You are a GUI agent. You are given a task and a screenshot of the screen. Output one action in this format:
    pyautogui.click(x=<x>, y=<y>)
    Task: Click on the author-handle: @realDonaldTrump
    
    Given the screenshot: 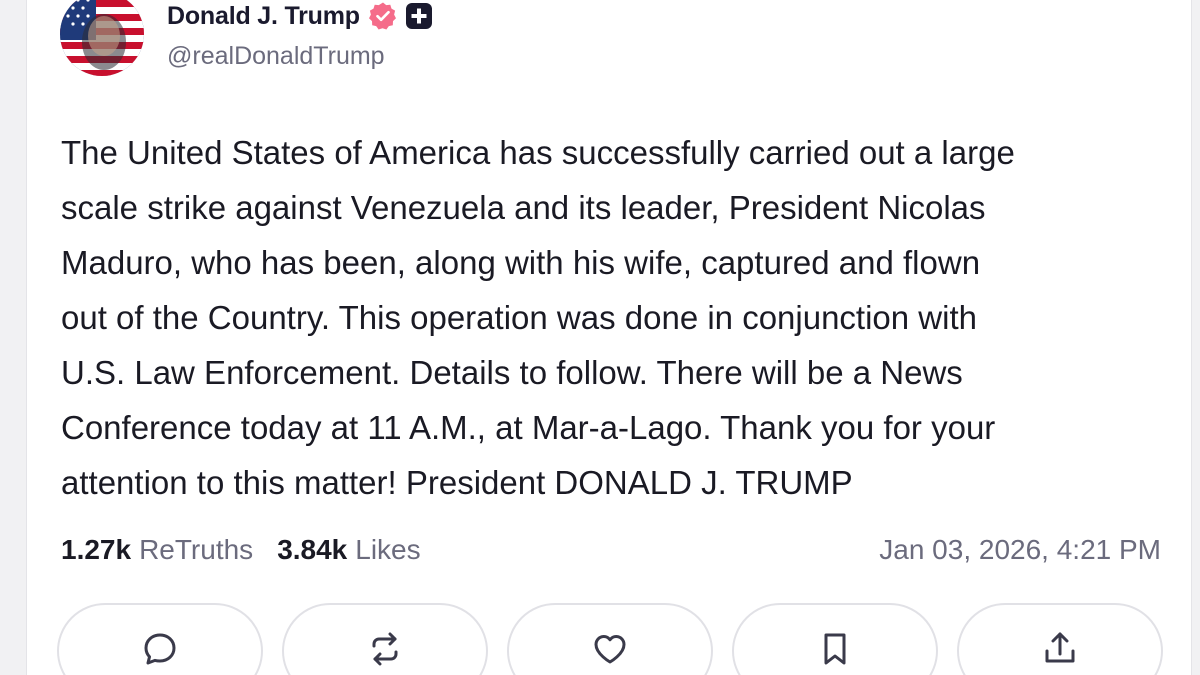 What is the action you would take?
    pyautogui.click(x=276, y=56)
    